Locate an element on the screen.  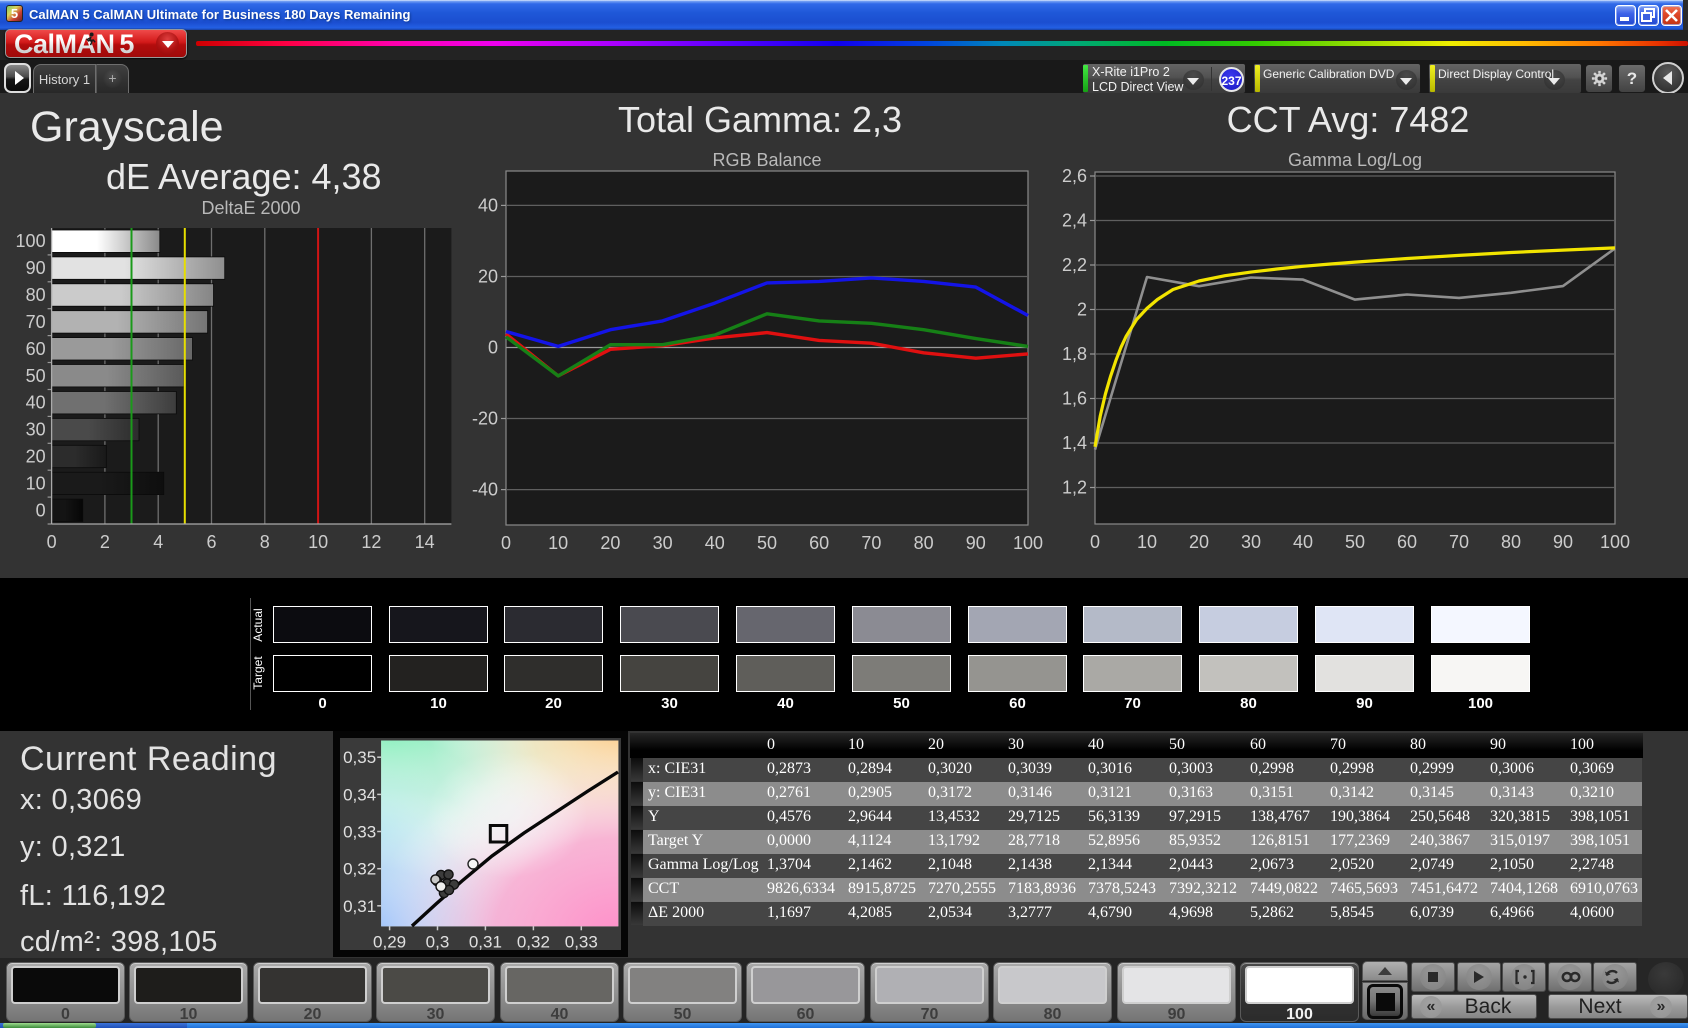
svg-text: 1,6 is located at coordinates (1074, 399).